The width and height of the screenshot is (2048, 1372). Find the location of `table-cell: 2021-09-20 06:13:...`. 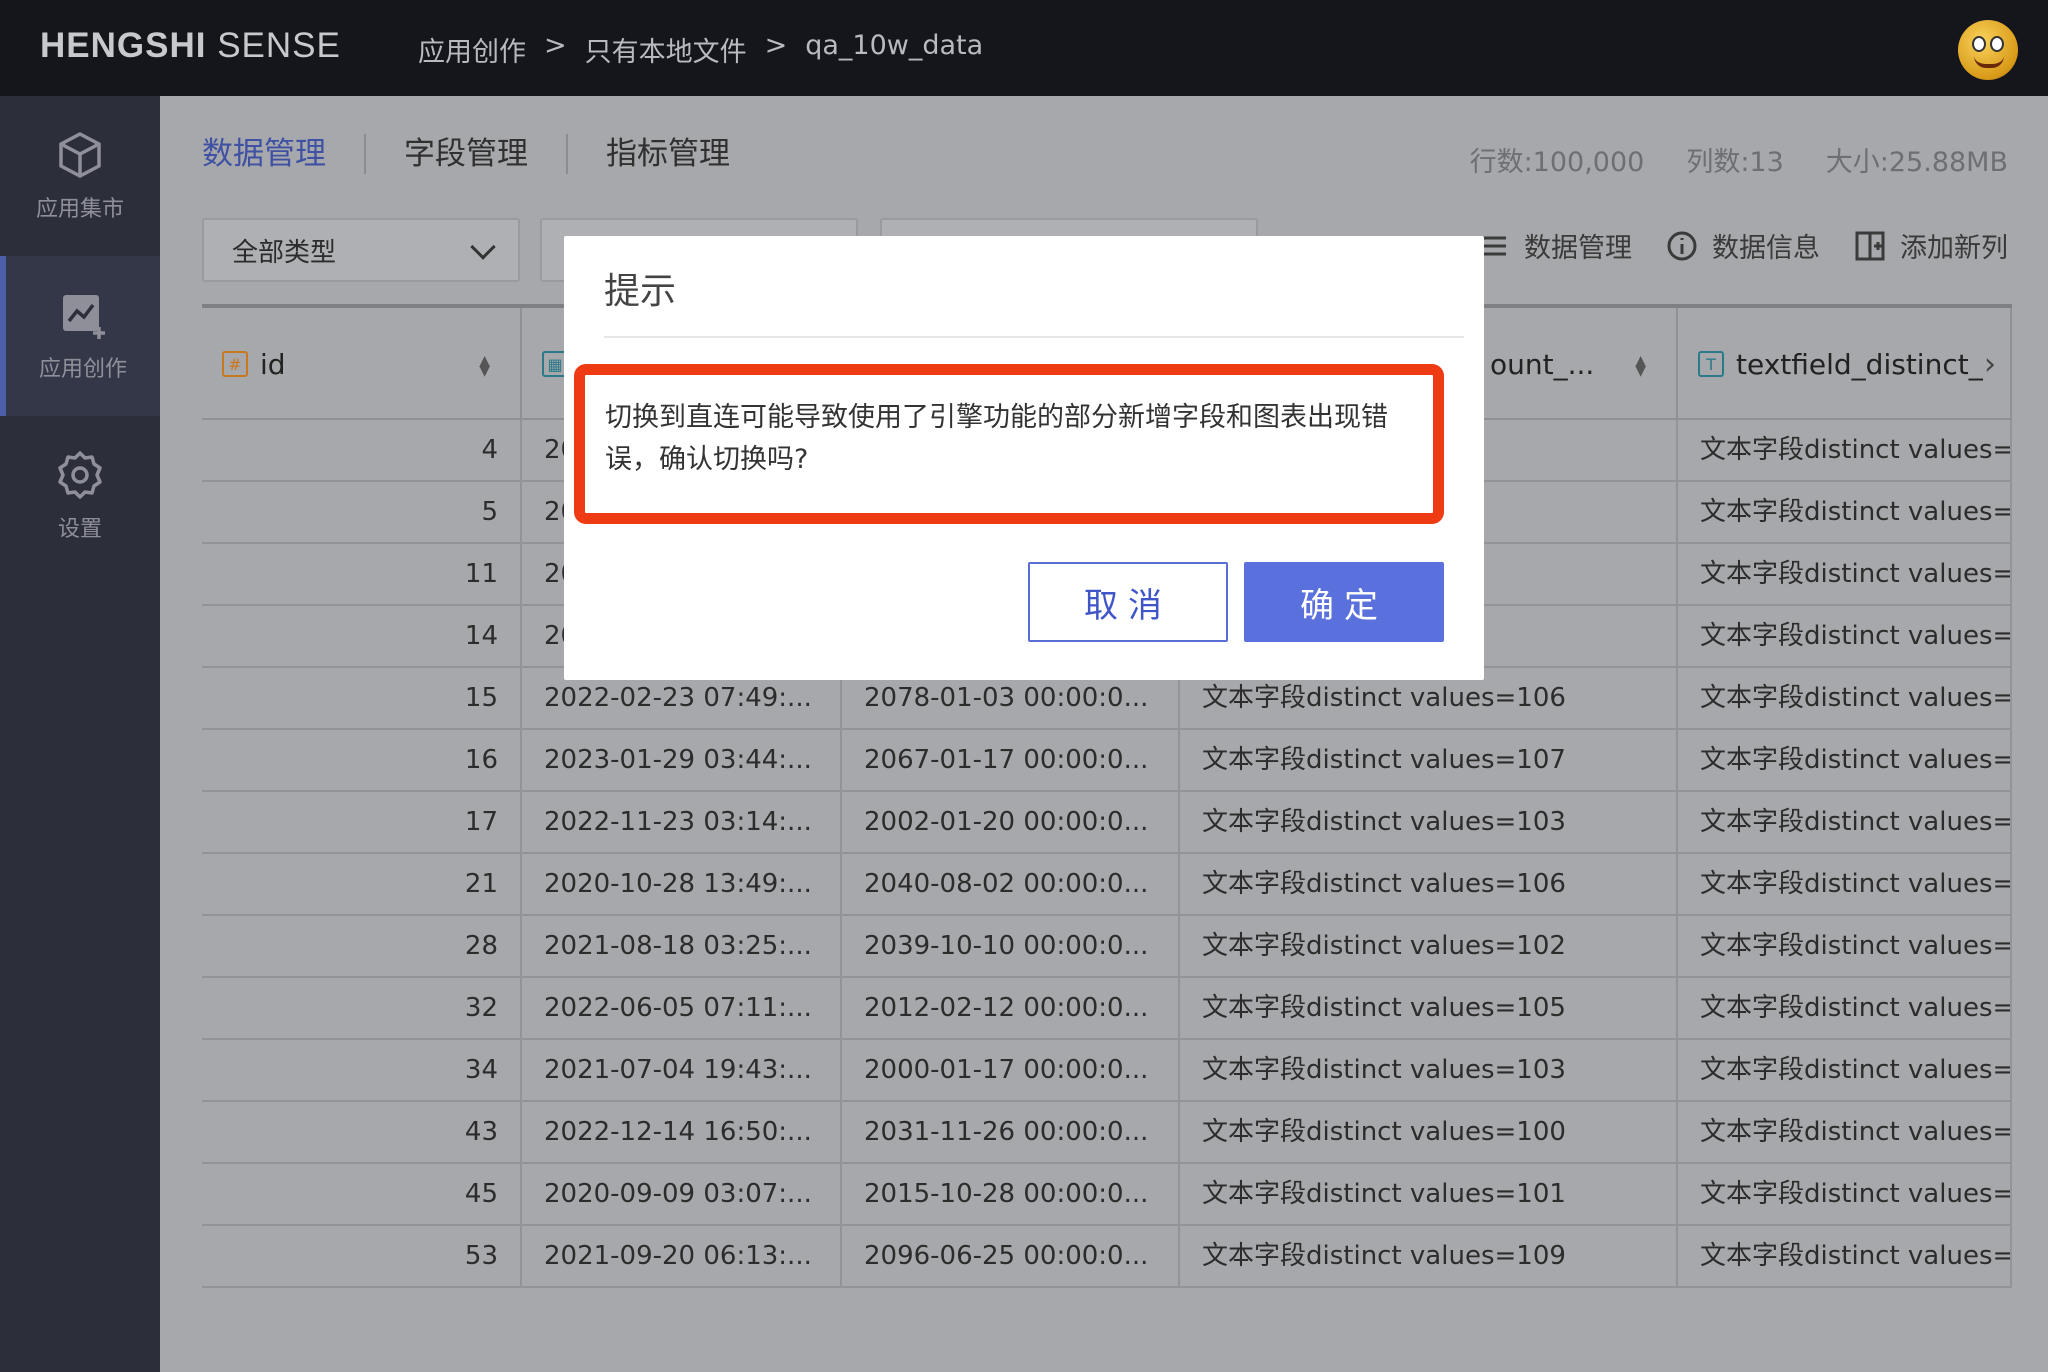

table-cell: 2021-09-20 06:13:... is located at coordinates (682, 1256).